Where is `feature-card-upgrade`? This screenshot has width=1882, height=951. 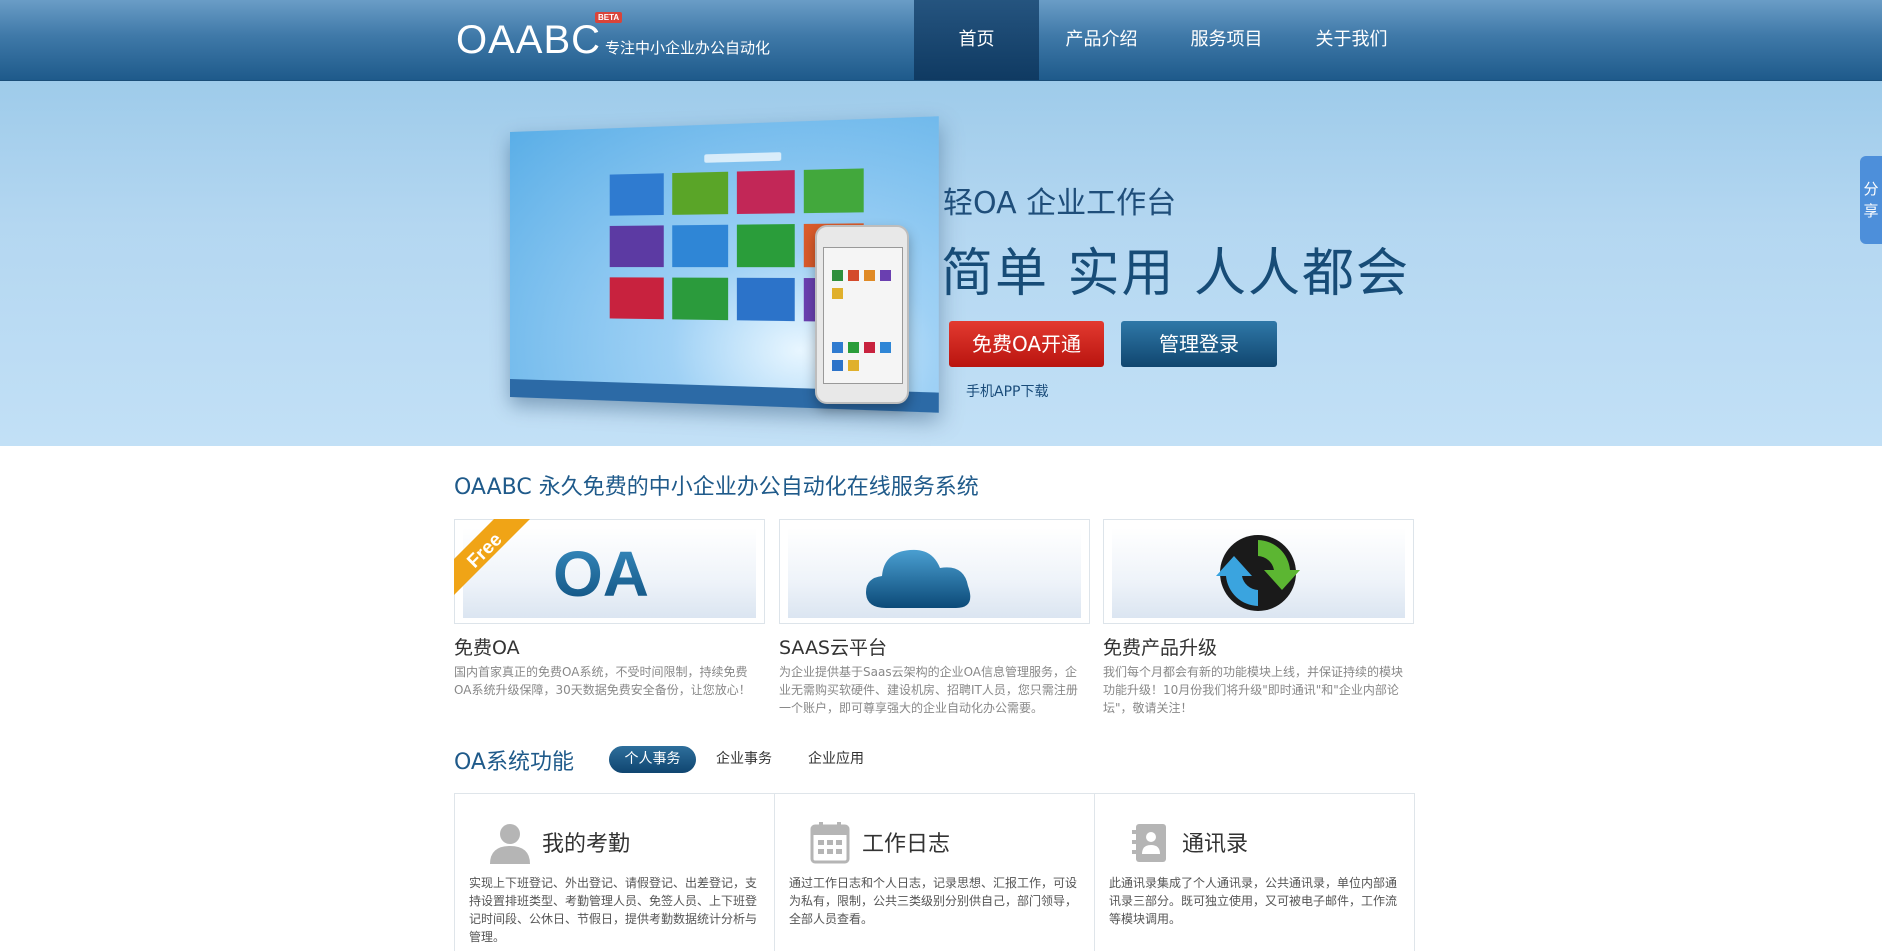 feature-card-upgrade is located at coordinates (1258, 571).